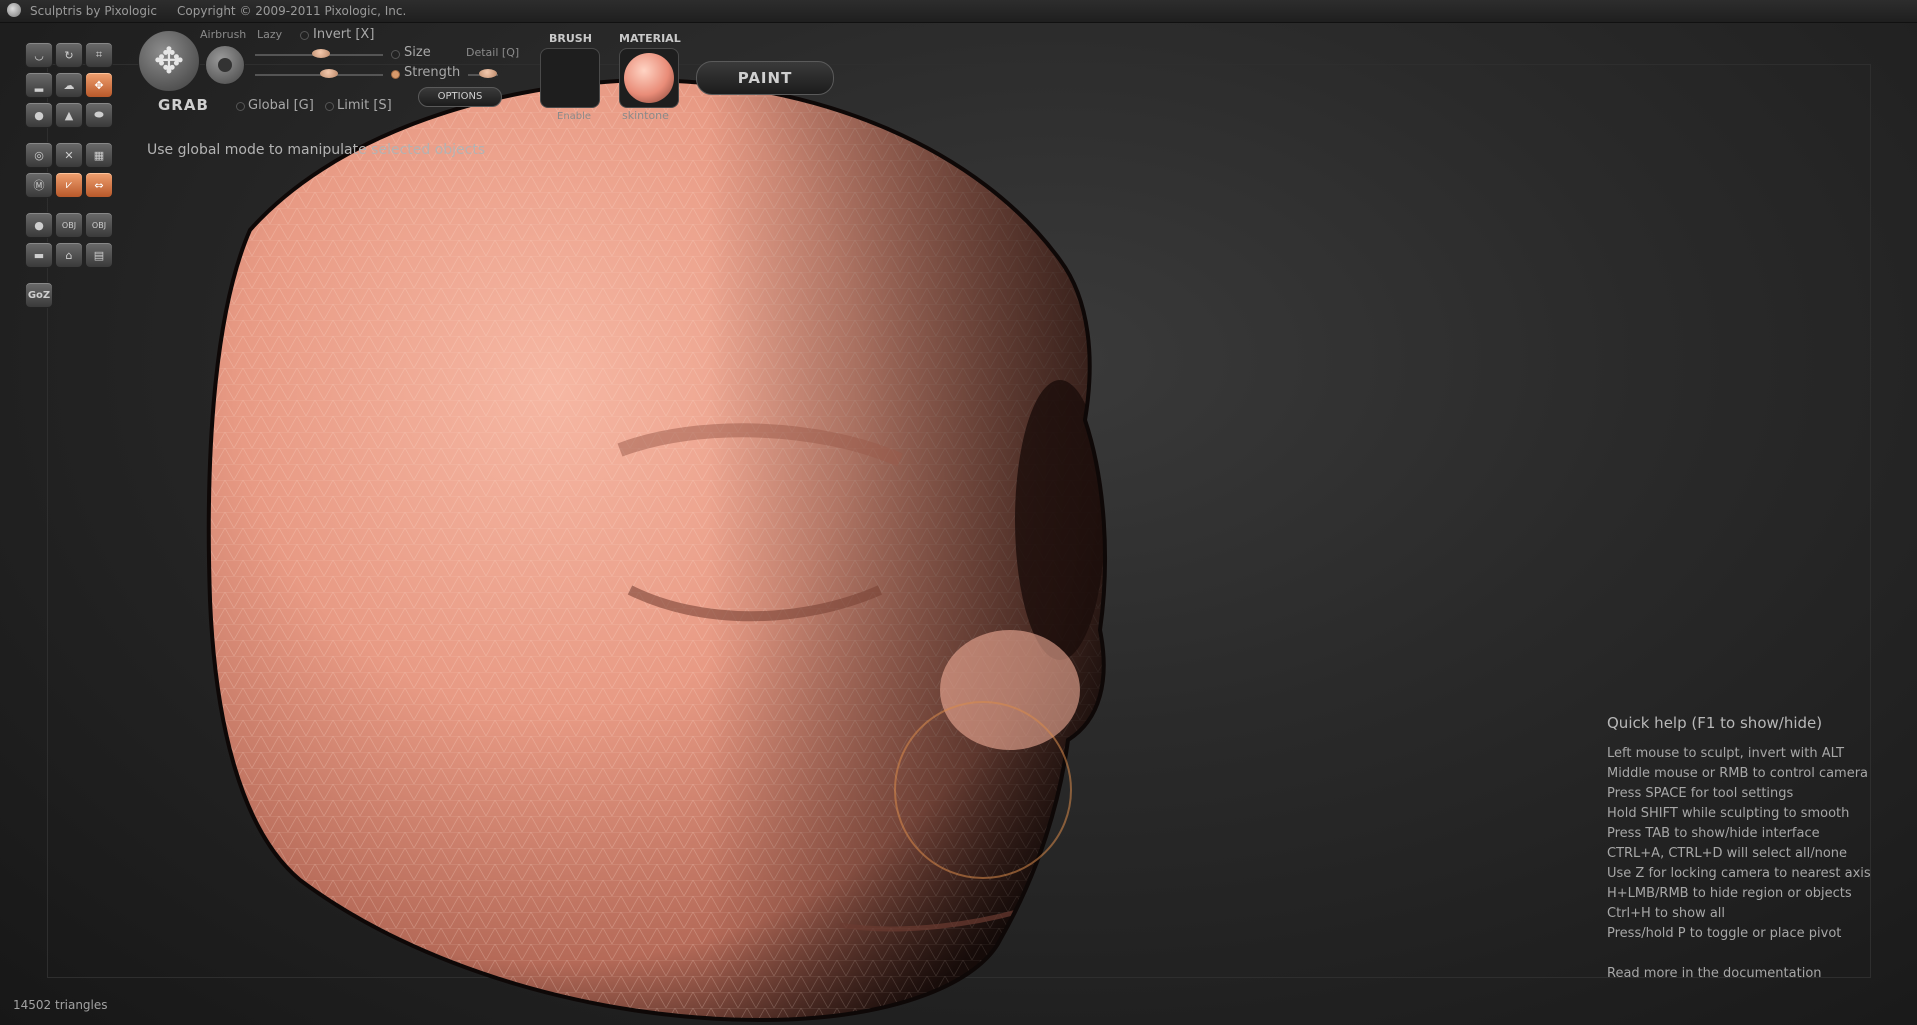 The width and height of the screenshot is (1917, 1025). Describe the element at coordinates (493, 52) in the screenshot. I see `detail-label: Detail [Q]` at that location.